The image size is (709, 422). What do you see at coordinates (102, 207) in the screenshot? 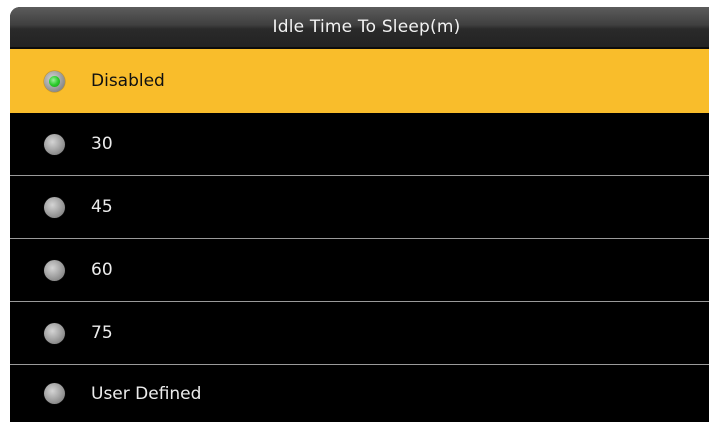
I see `option-label: 45` at bounding box center [102, 207].